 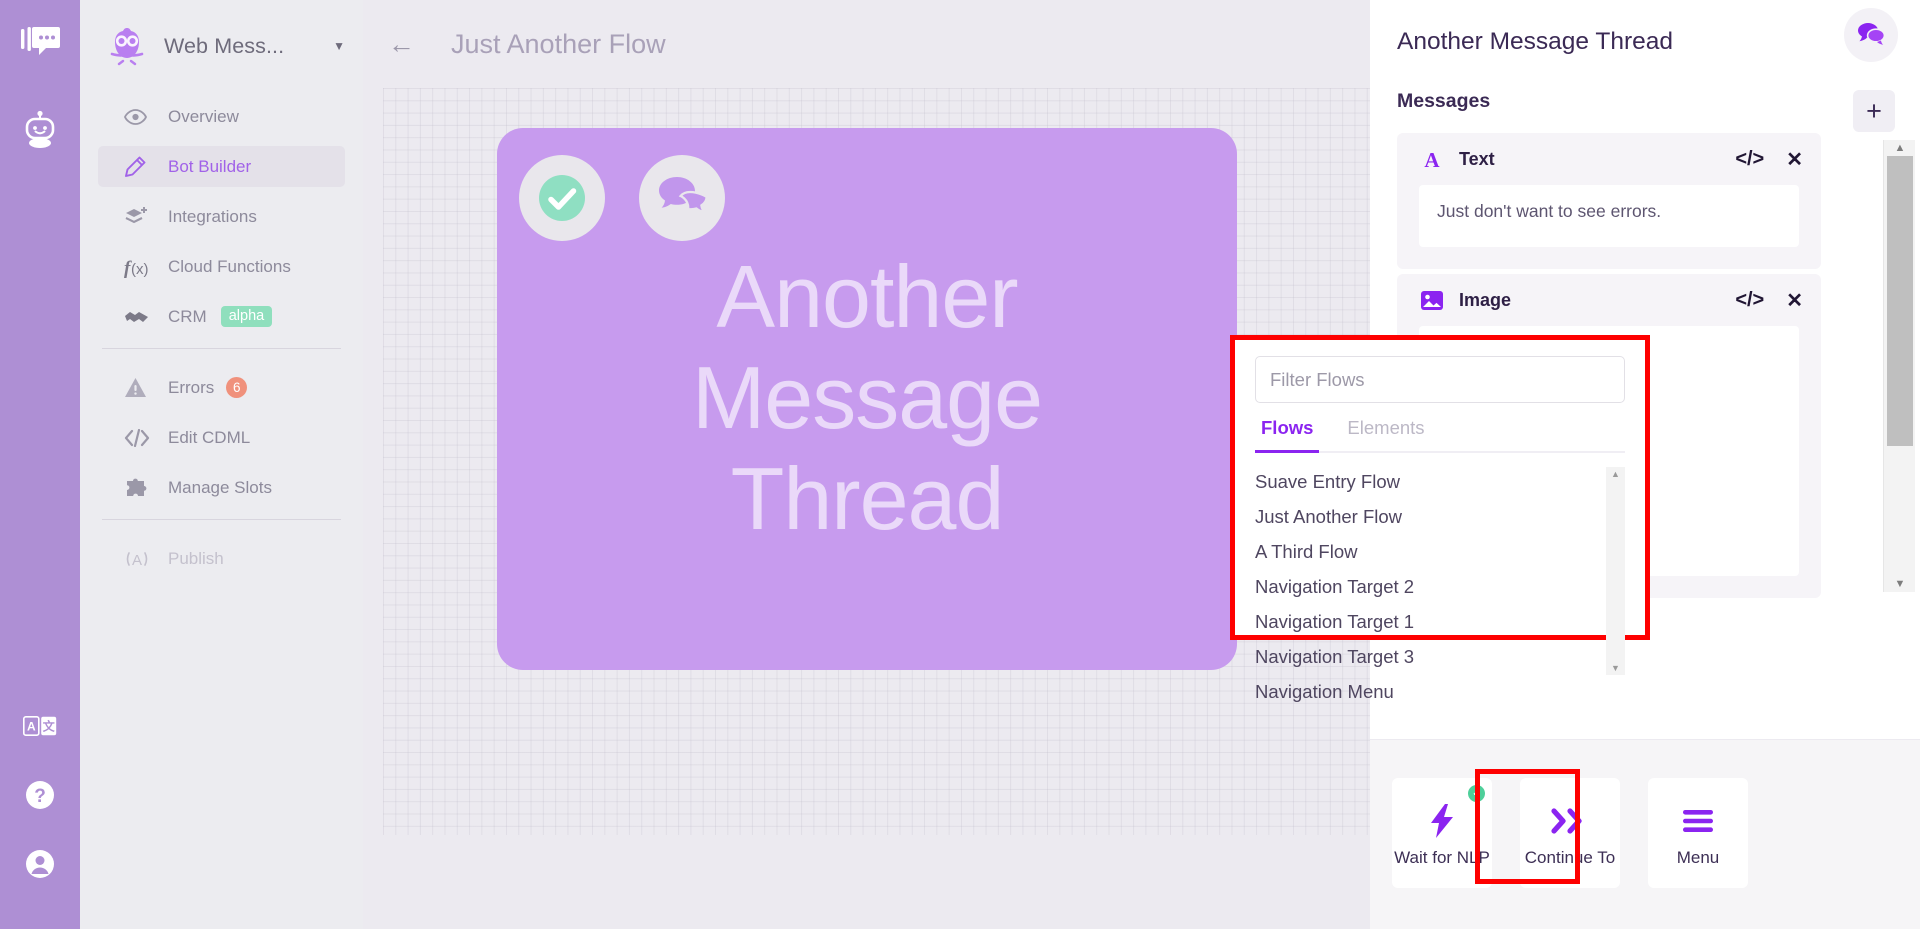 What do you see at coordinates (1429, 519) in the screenshot?
I see `flow-list-item: Just Another Flow` at bounding box center [1429, 519].